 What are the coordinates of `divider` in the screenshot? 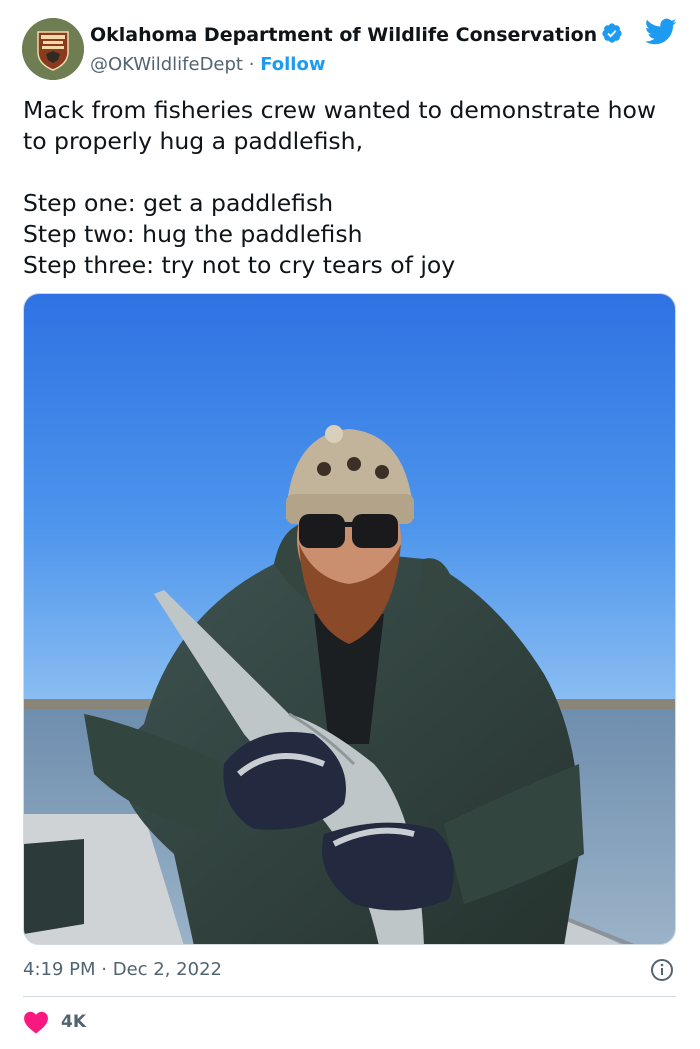 It's located at (349, 996).